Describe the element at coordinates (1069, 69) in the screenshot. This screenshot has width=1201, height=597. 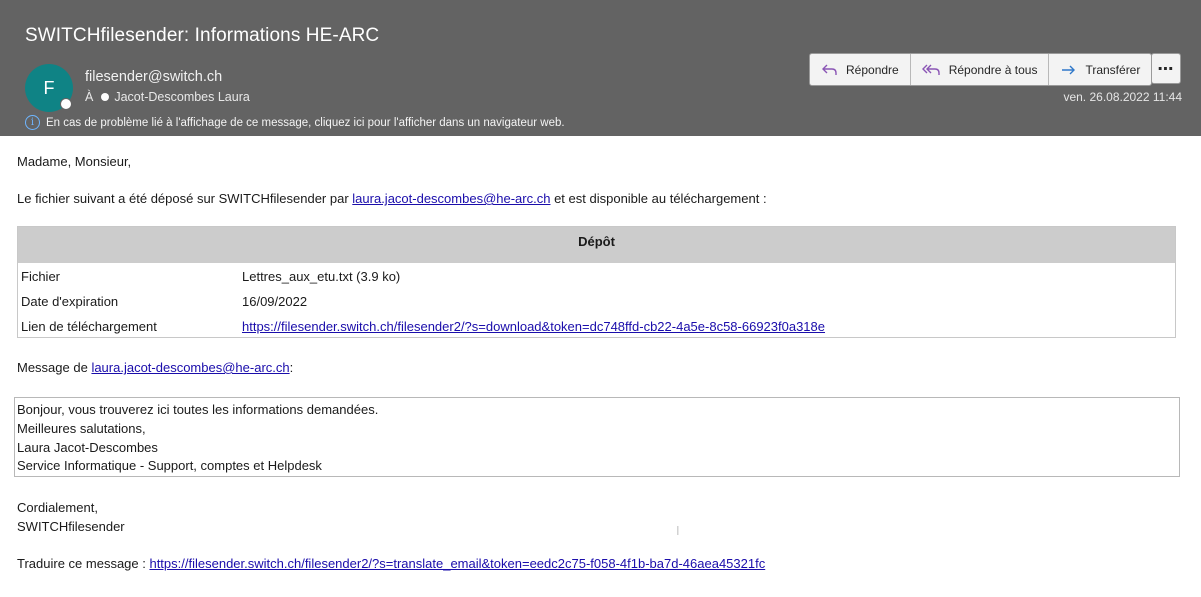
I see `forward-icon` at that location.